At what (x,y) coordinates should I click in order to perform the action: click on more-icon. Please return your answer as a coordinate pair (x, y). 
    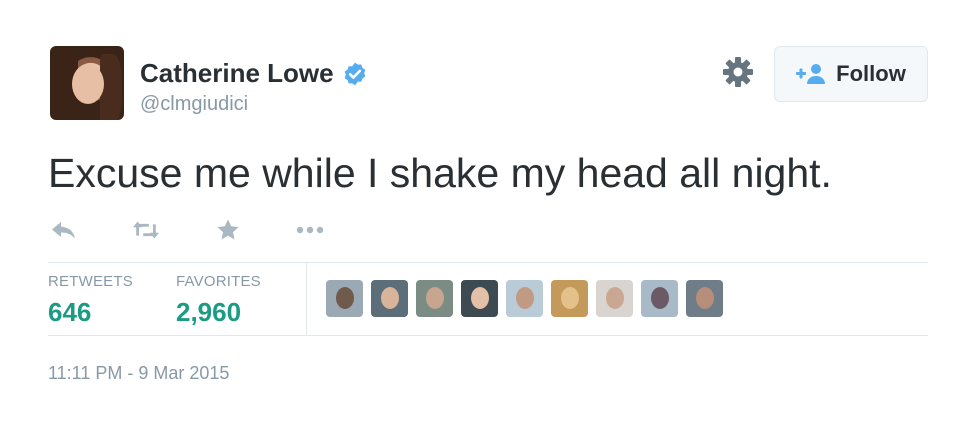
    Looking at the image, I should click on (310, 230).